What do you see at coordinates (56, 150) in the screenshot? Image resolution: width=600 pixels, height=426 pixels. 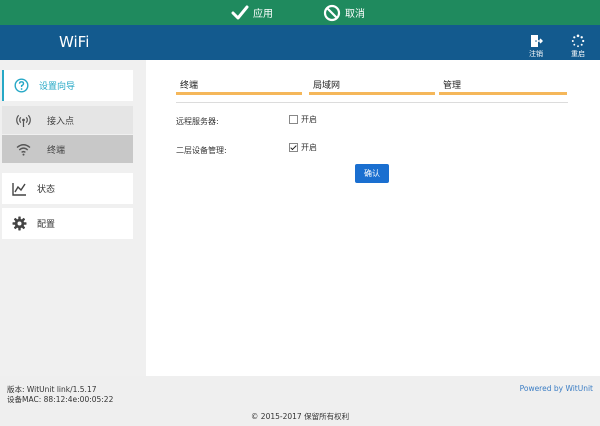 I see `sidebar-item-terminal-label: 终端` at bounding box center [56, 150].